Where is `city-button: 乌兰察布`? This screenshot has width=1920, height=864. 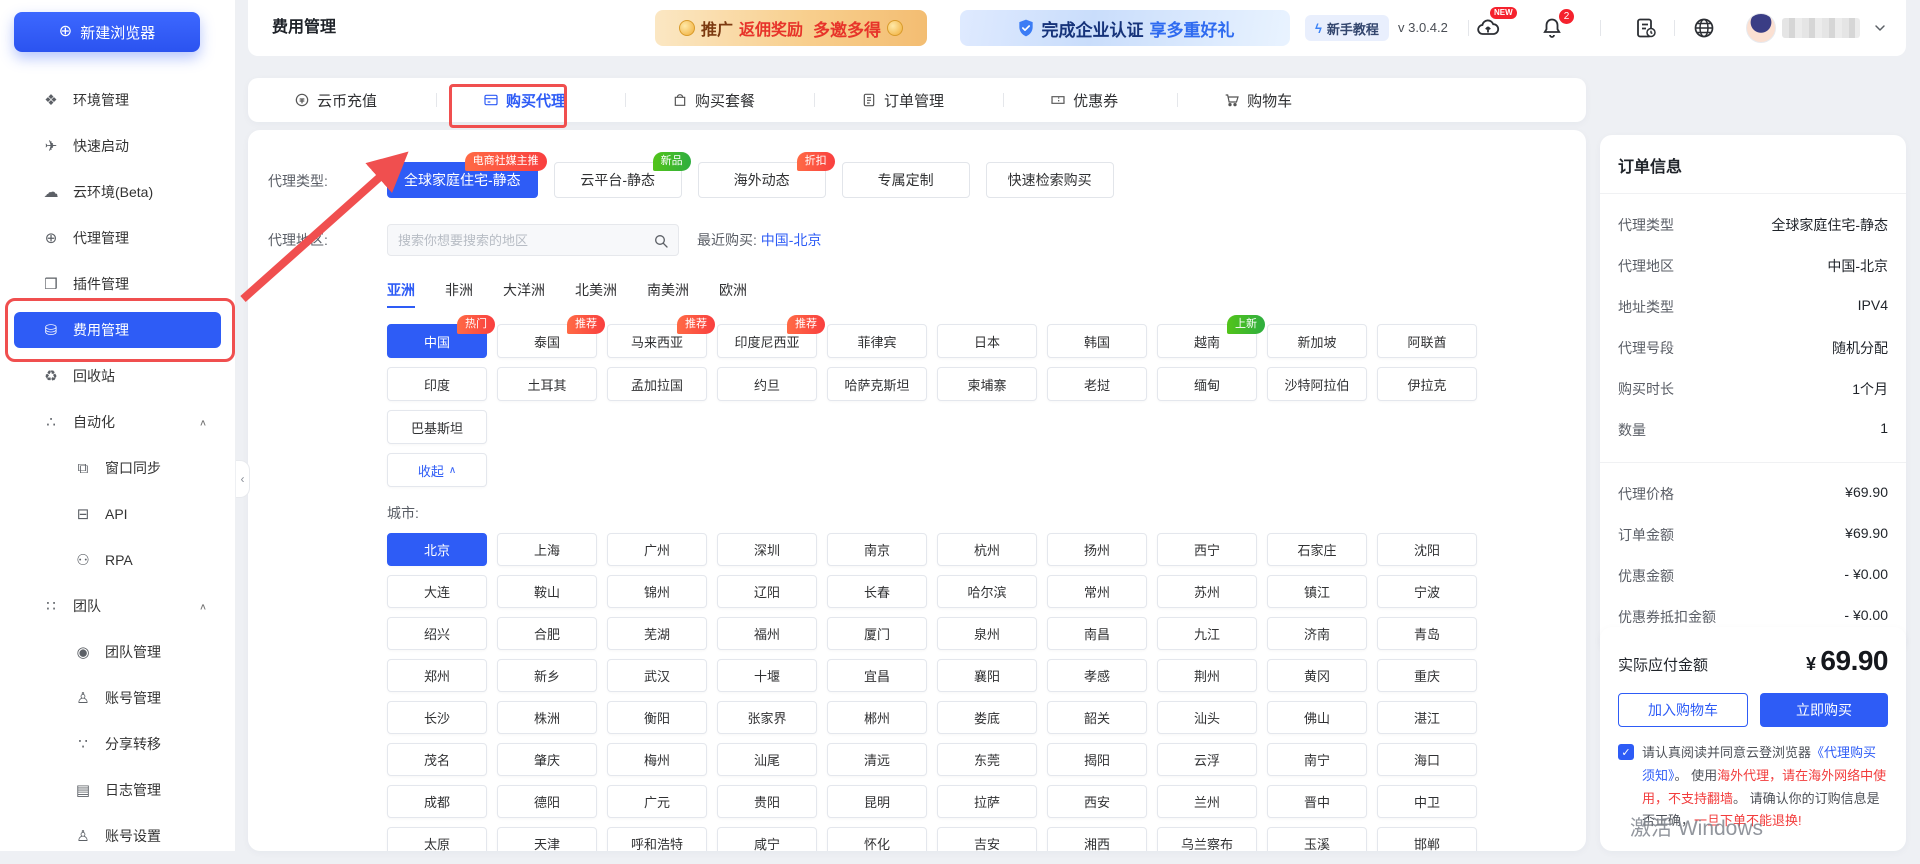 city-button: 乌兰察布 is located at coordinates (1207, 839).